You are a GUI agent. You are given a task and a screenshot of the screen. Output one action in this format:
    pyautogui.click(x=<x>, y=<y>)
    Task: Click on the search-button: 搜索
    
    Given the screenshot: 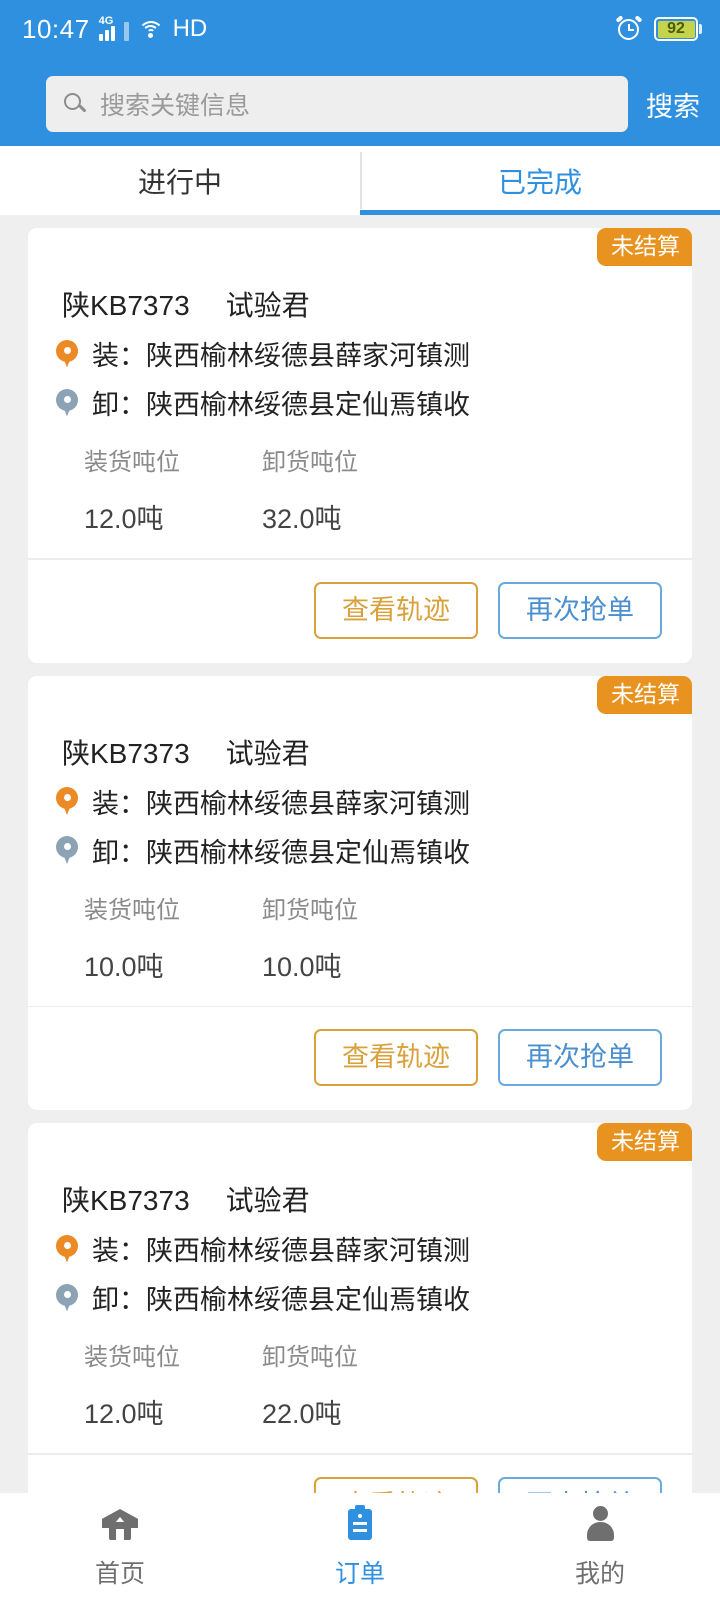 What is the action you would take?
    pyautogui.click(x=673, y=104)
    